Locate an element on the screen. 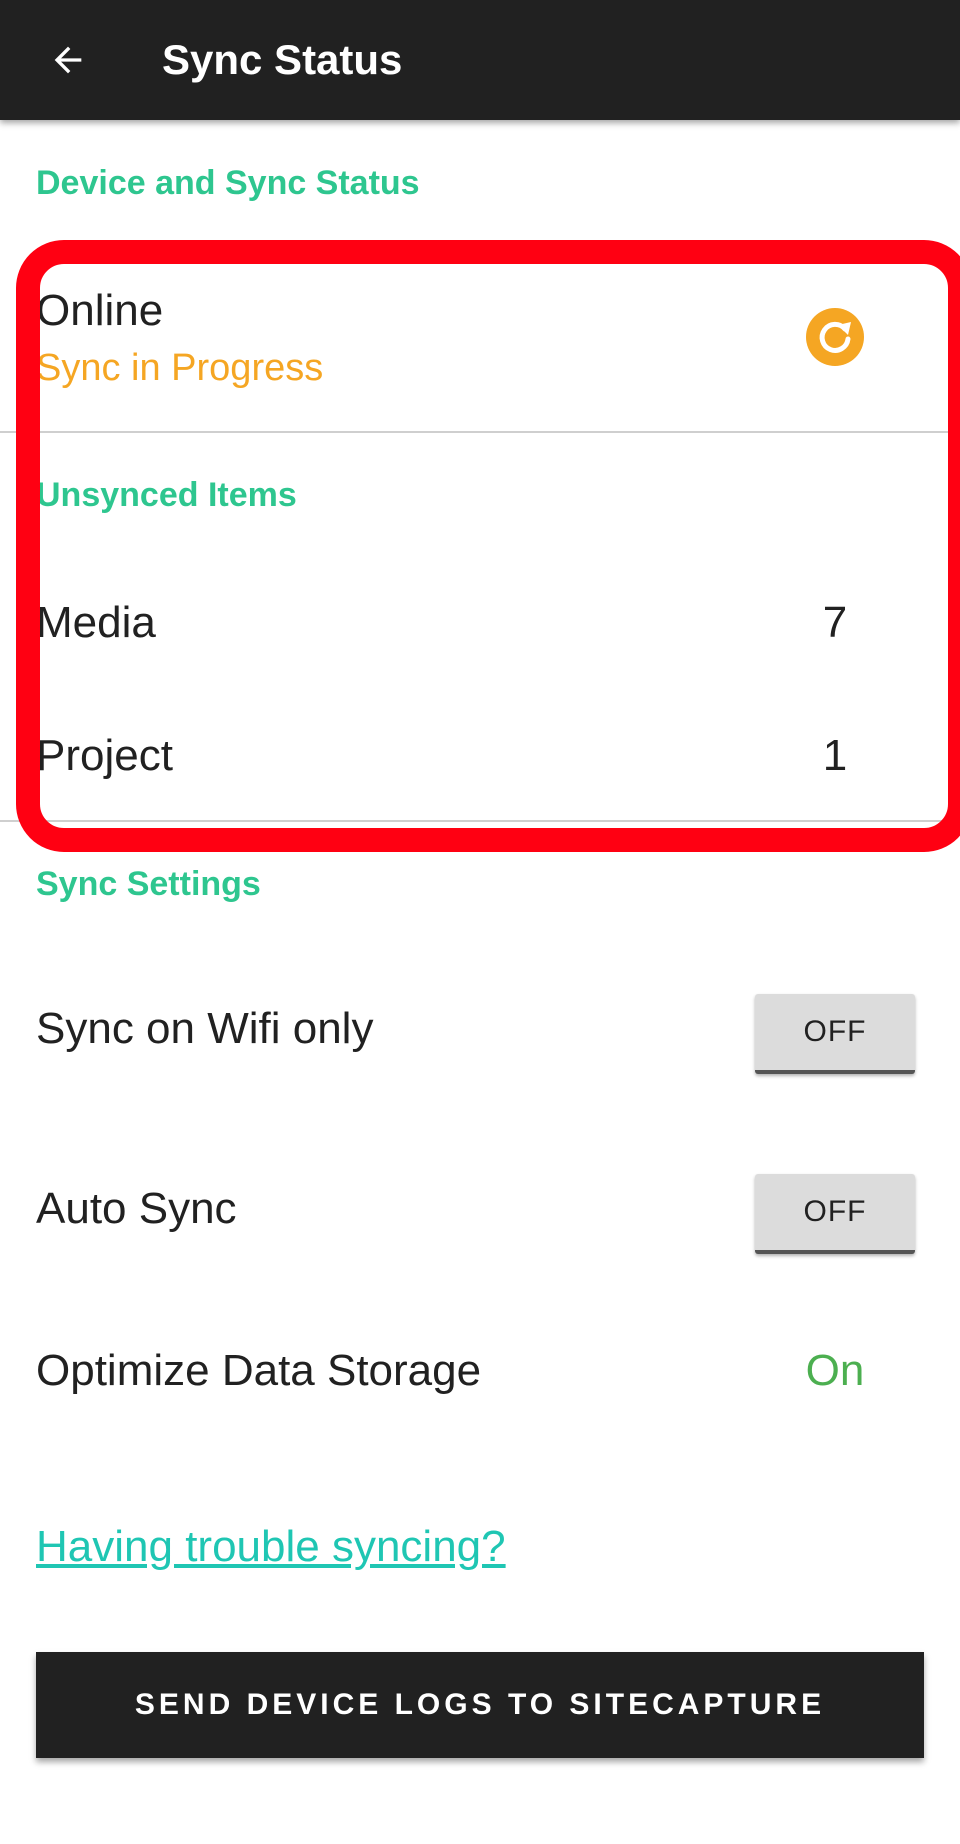 The height and width of the screenshot is (1844, 960). refresh-icon is located at coordinates (835, 337).